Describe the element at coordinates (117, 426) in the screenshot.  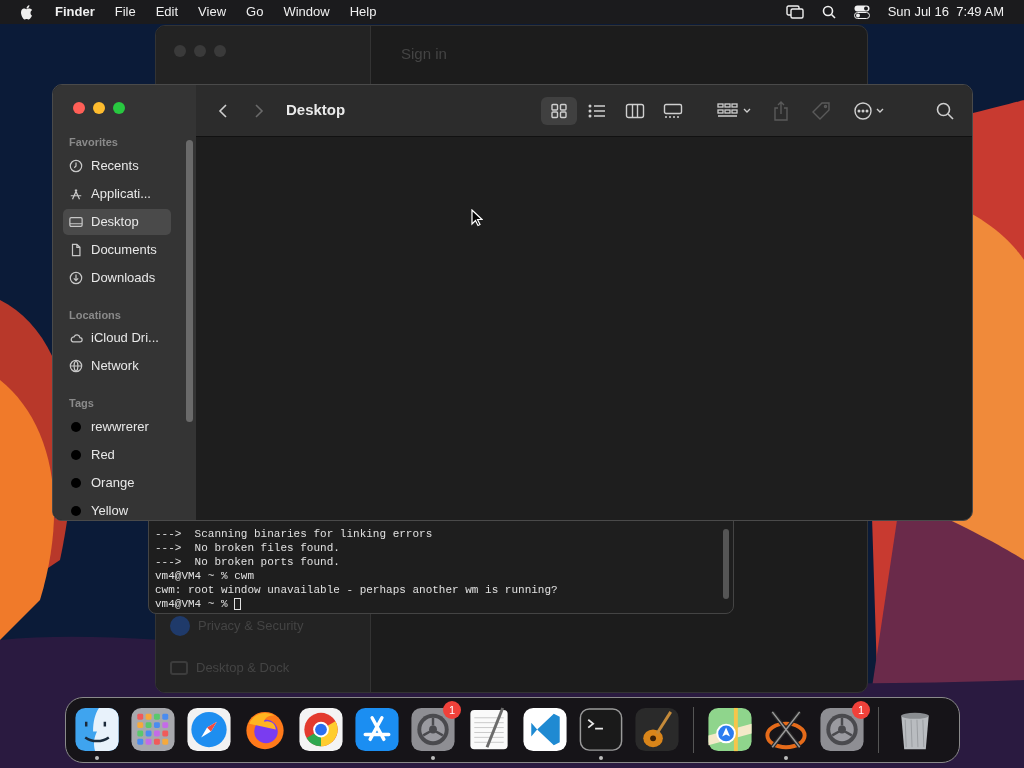
I see `sidebar-item: rewwrerer` at that location.